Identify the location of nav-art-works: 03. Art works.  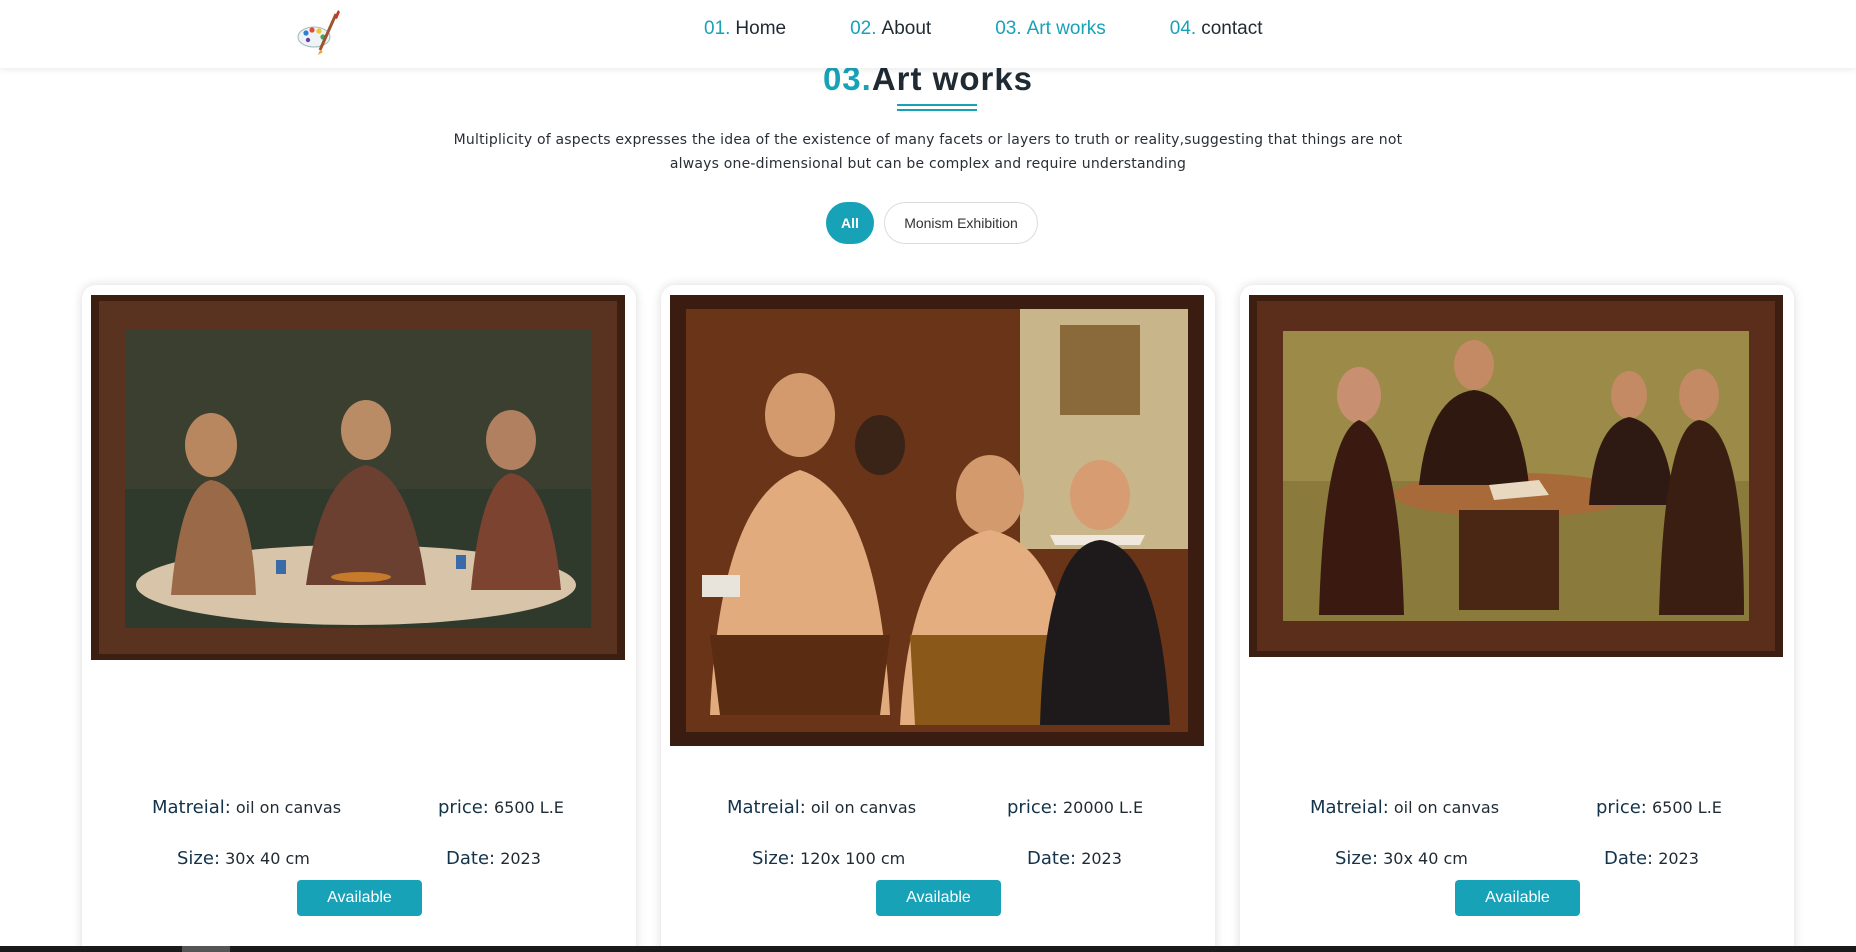
(1050, 29).